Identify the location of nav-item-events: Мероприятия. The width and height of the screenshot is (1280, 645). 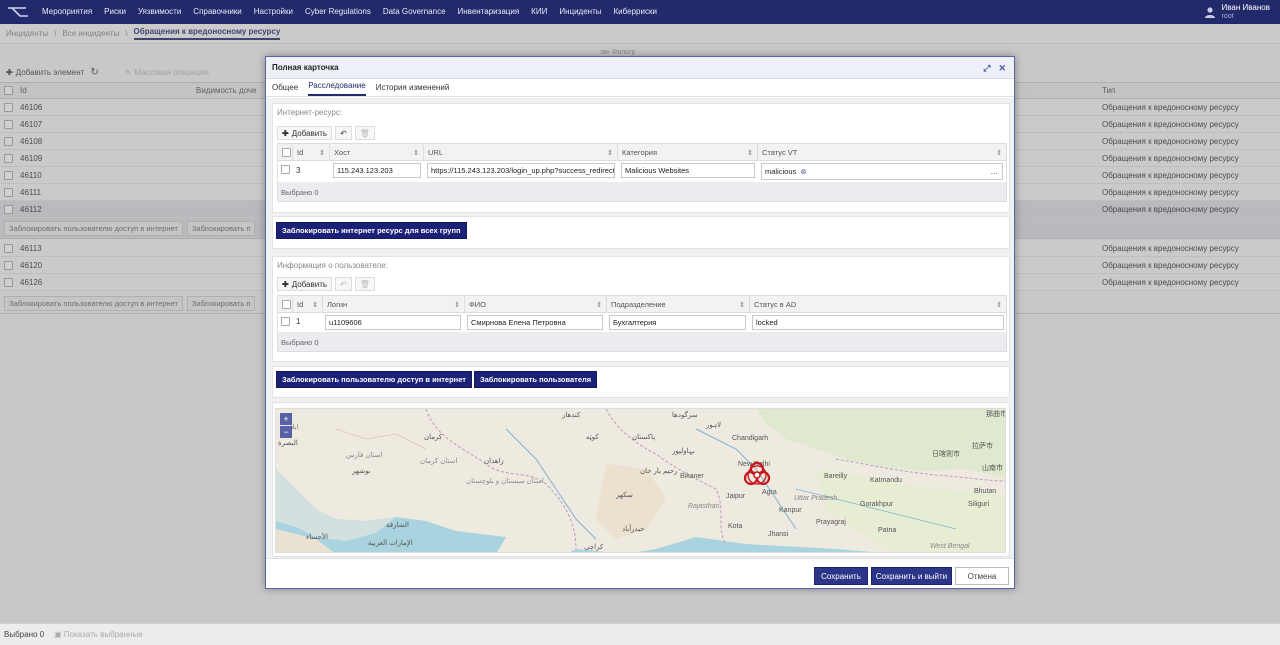
(67, 12).